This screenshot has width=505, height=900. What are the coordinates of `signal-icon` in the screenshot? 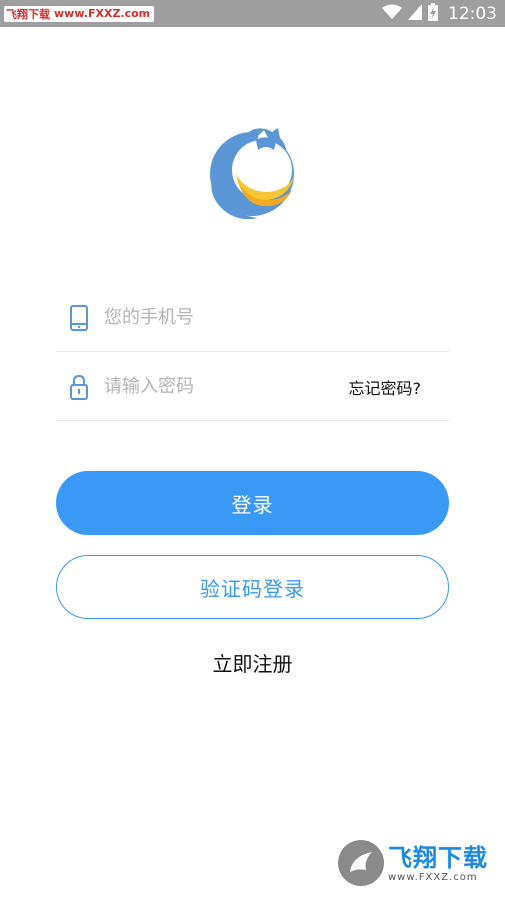 It's located at (415, 13).